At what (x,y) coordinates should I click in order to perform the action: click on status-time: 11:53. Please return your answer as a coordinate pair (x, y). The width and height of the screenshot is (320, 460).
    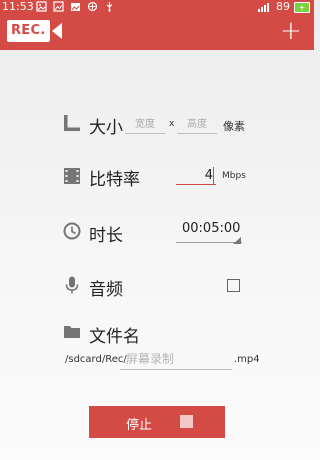
    Looking at the image, I should click on (18, 6).